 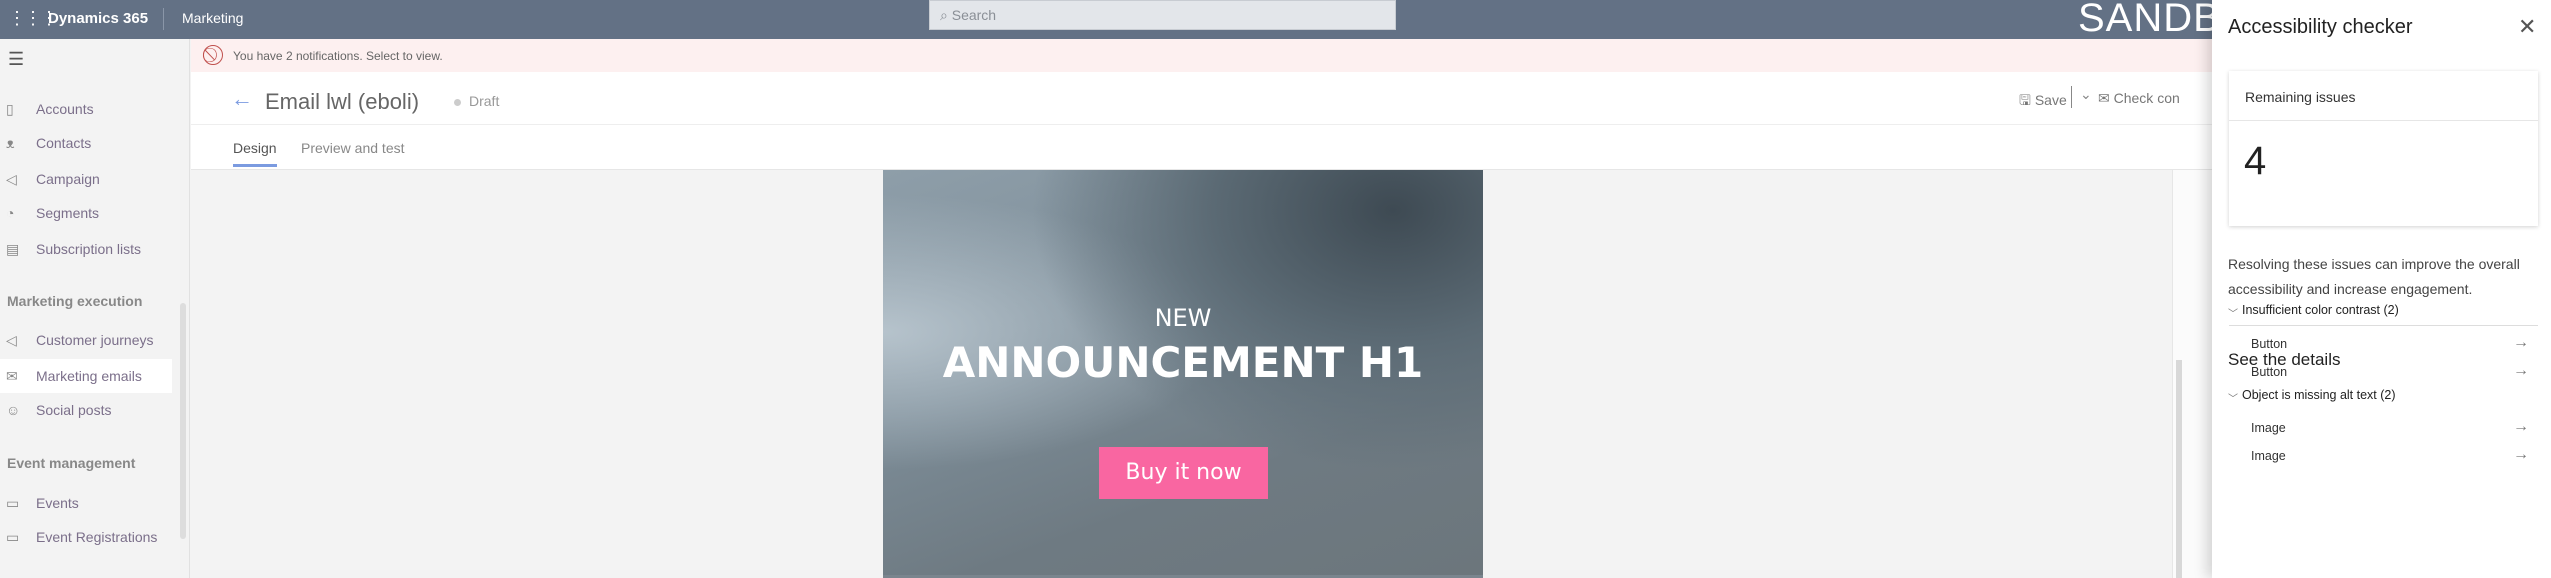 What do you see at coordinates (2146, 98) in the screenshot?
I see `check-label: Check con` at bounding box center [2146, 98].